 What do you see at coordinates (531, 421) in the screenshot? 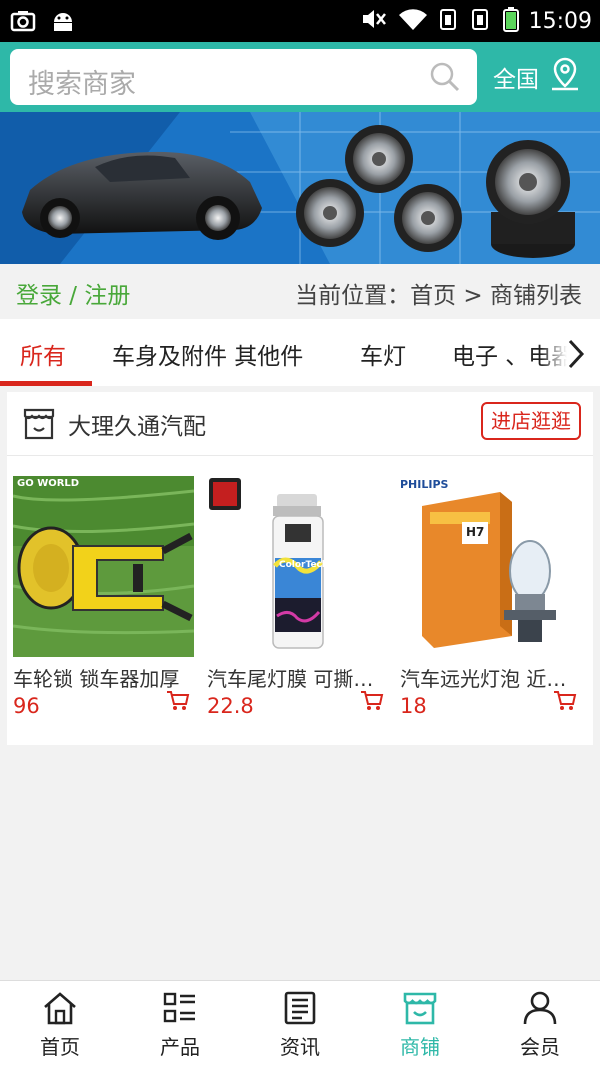
I see `visit-shop-button: 进店逛逛` at bounding box center [531, 421].